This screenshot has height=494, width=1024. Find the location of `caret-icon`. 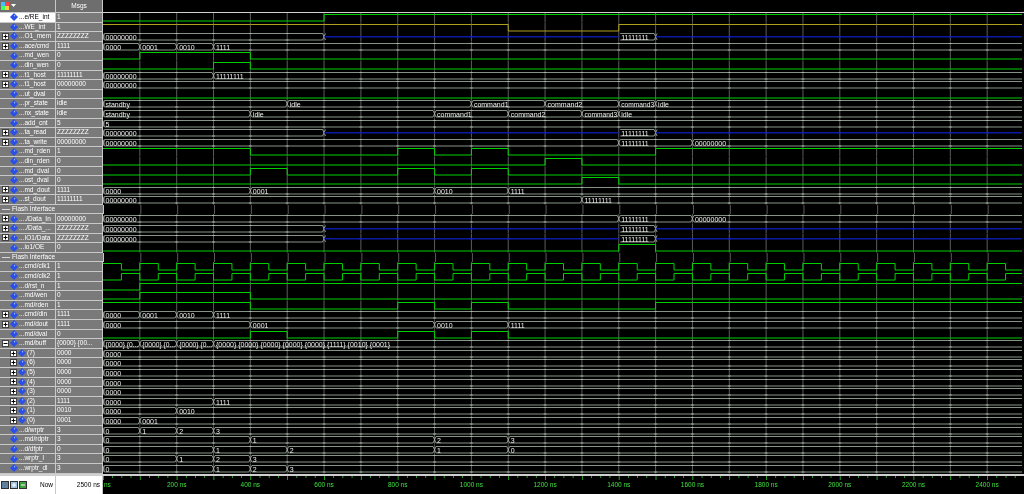

caret-icon is located at coordinates (13, 6).